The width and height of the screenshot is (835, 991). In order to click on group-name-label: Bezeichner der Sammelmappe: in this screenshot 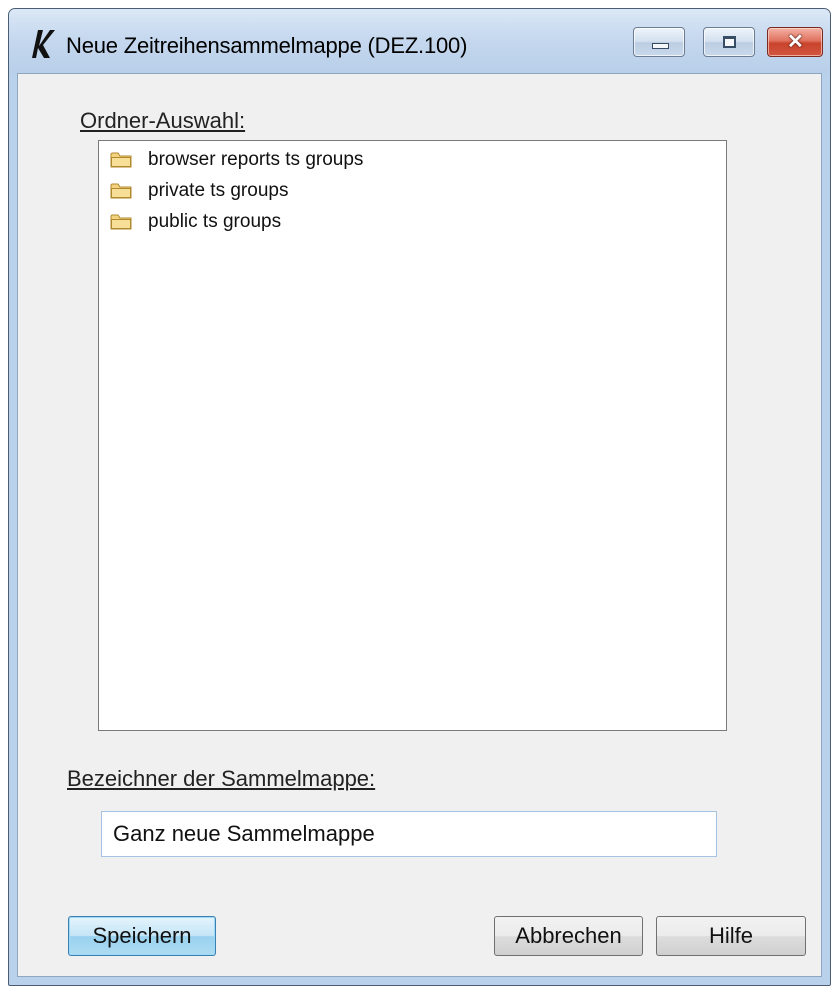, I will do `click(221, 778)`.